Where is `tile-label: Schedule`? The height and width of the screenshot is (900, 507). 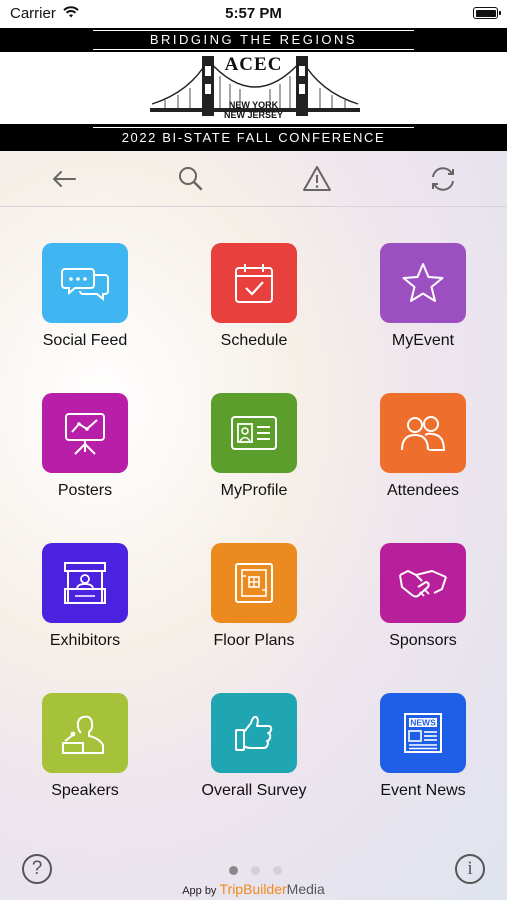 tile-label: Schedule is located at coordinates (254, 340).